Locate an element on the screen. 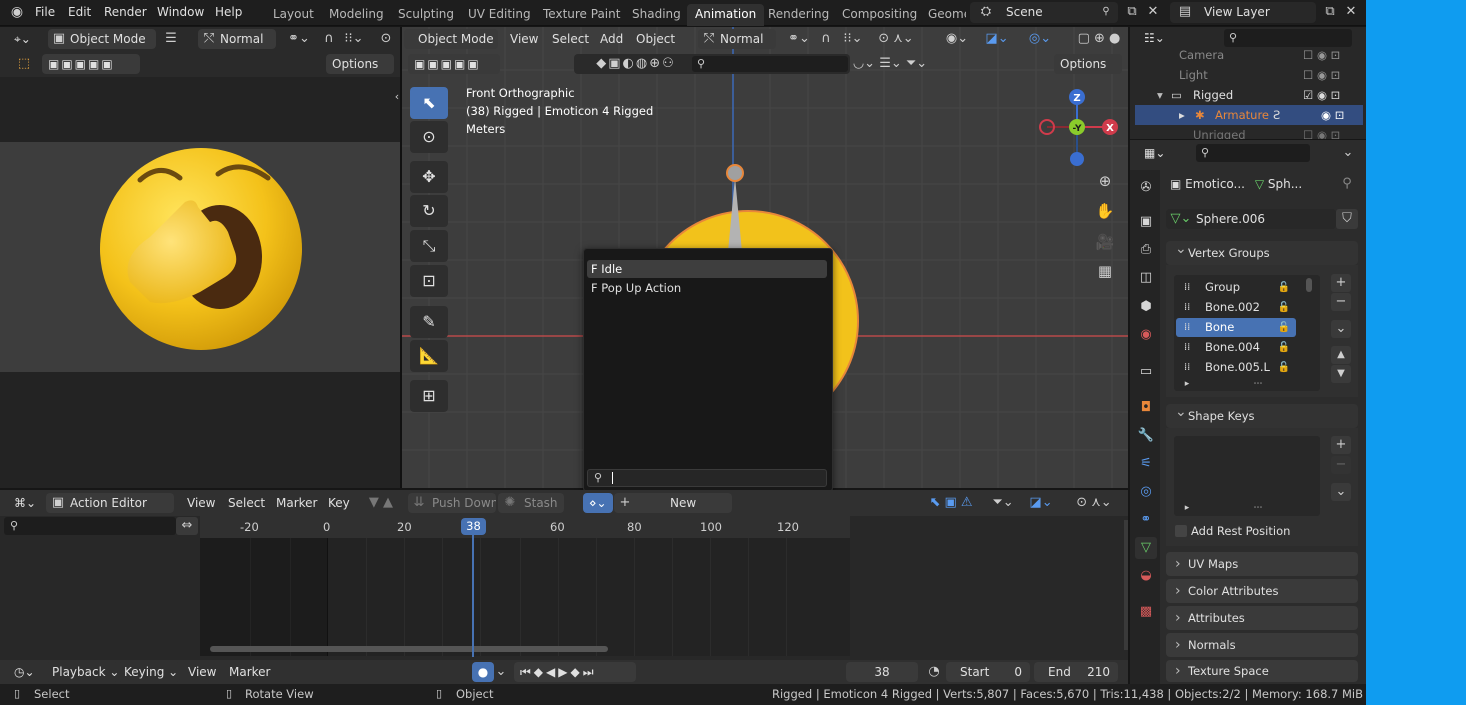 The image size is (1466, 705). delete-view-layer-icon: ✕ is located at coordinates (1351, 12).